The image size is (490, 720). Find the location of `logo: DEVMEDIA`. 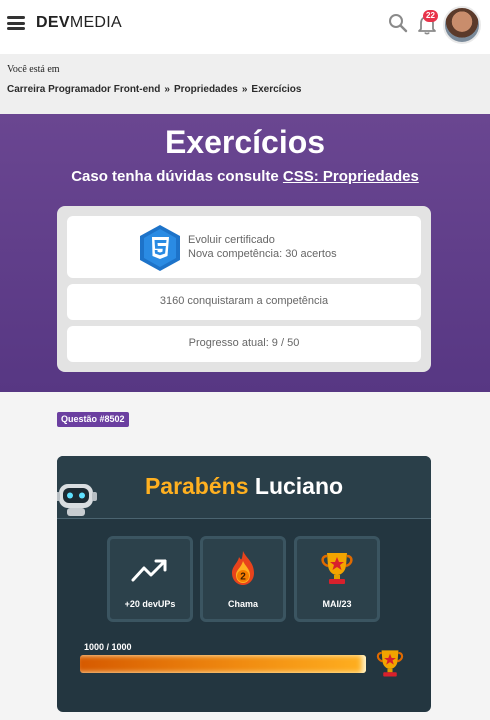

logo: DEVMEDIA is located at coordinates (79, 23).